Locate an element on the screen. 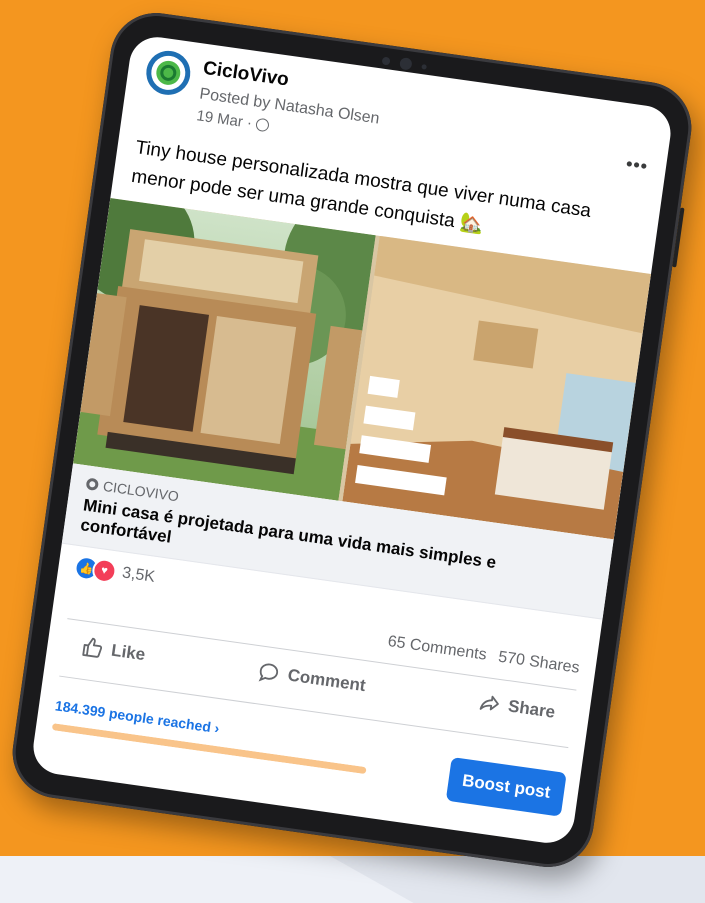  globe-icon is located at coordinates (262, 125).